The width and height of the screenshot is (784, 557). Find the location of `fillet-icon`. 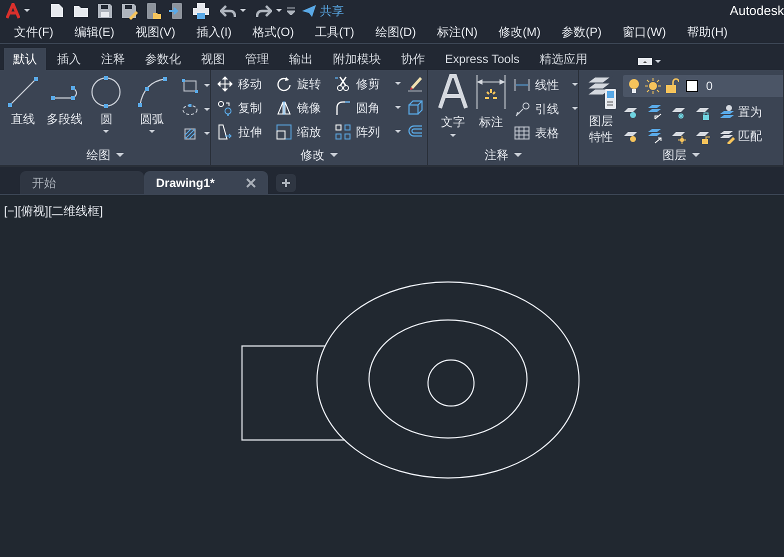

fillet-icon is located at coordinates (343, 108).